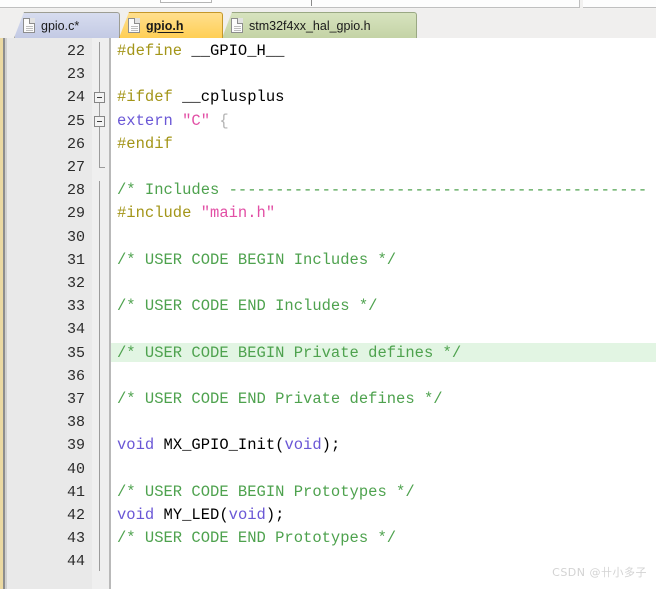  Describe the element at coordinates (75, 515) in the screenshot. I see `line-number: 42` at that location.